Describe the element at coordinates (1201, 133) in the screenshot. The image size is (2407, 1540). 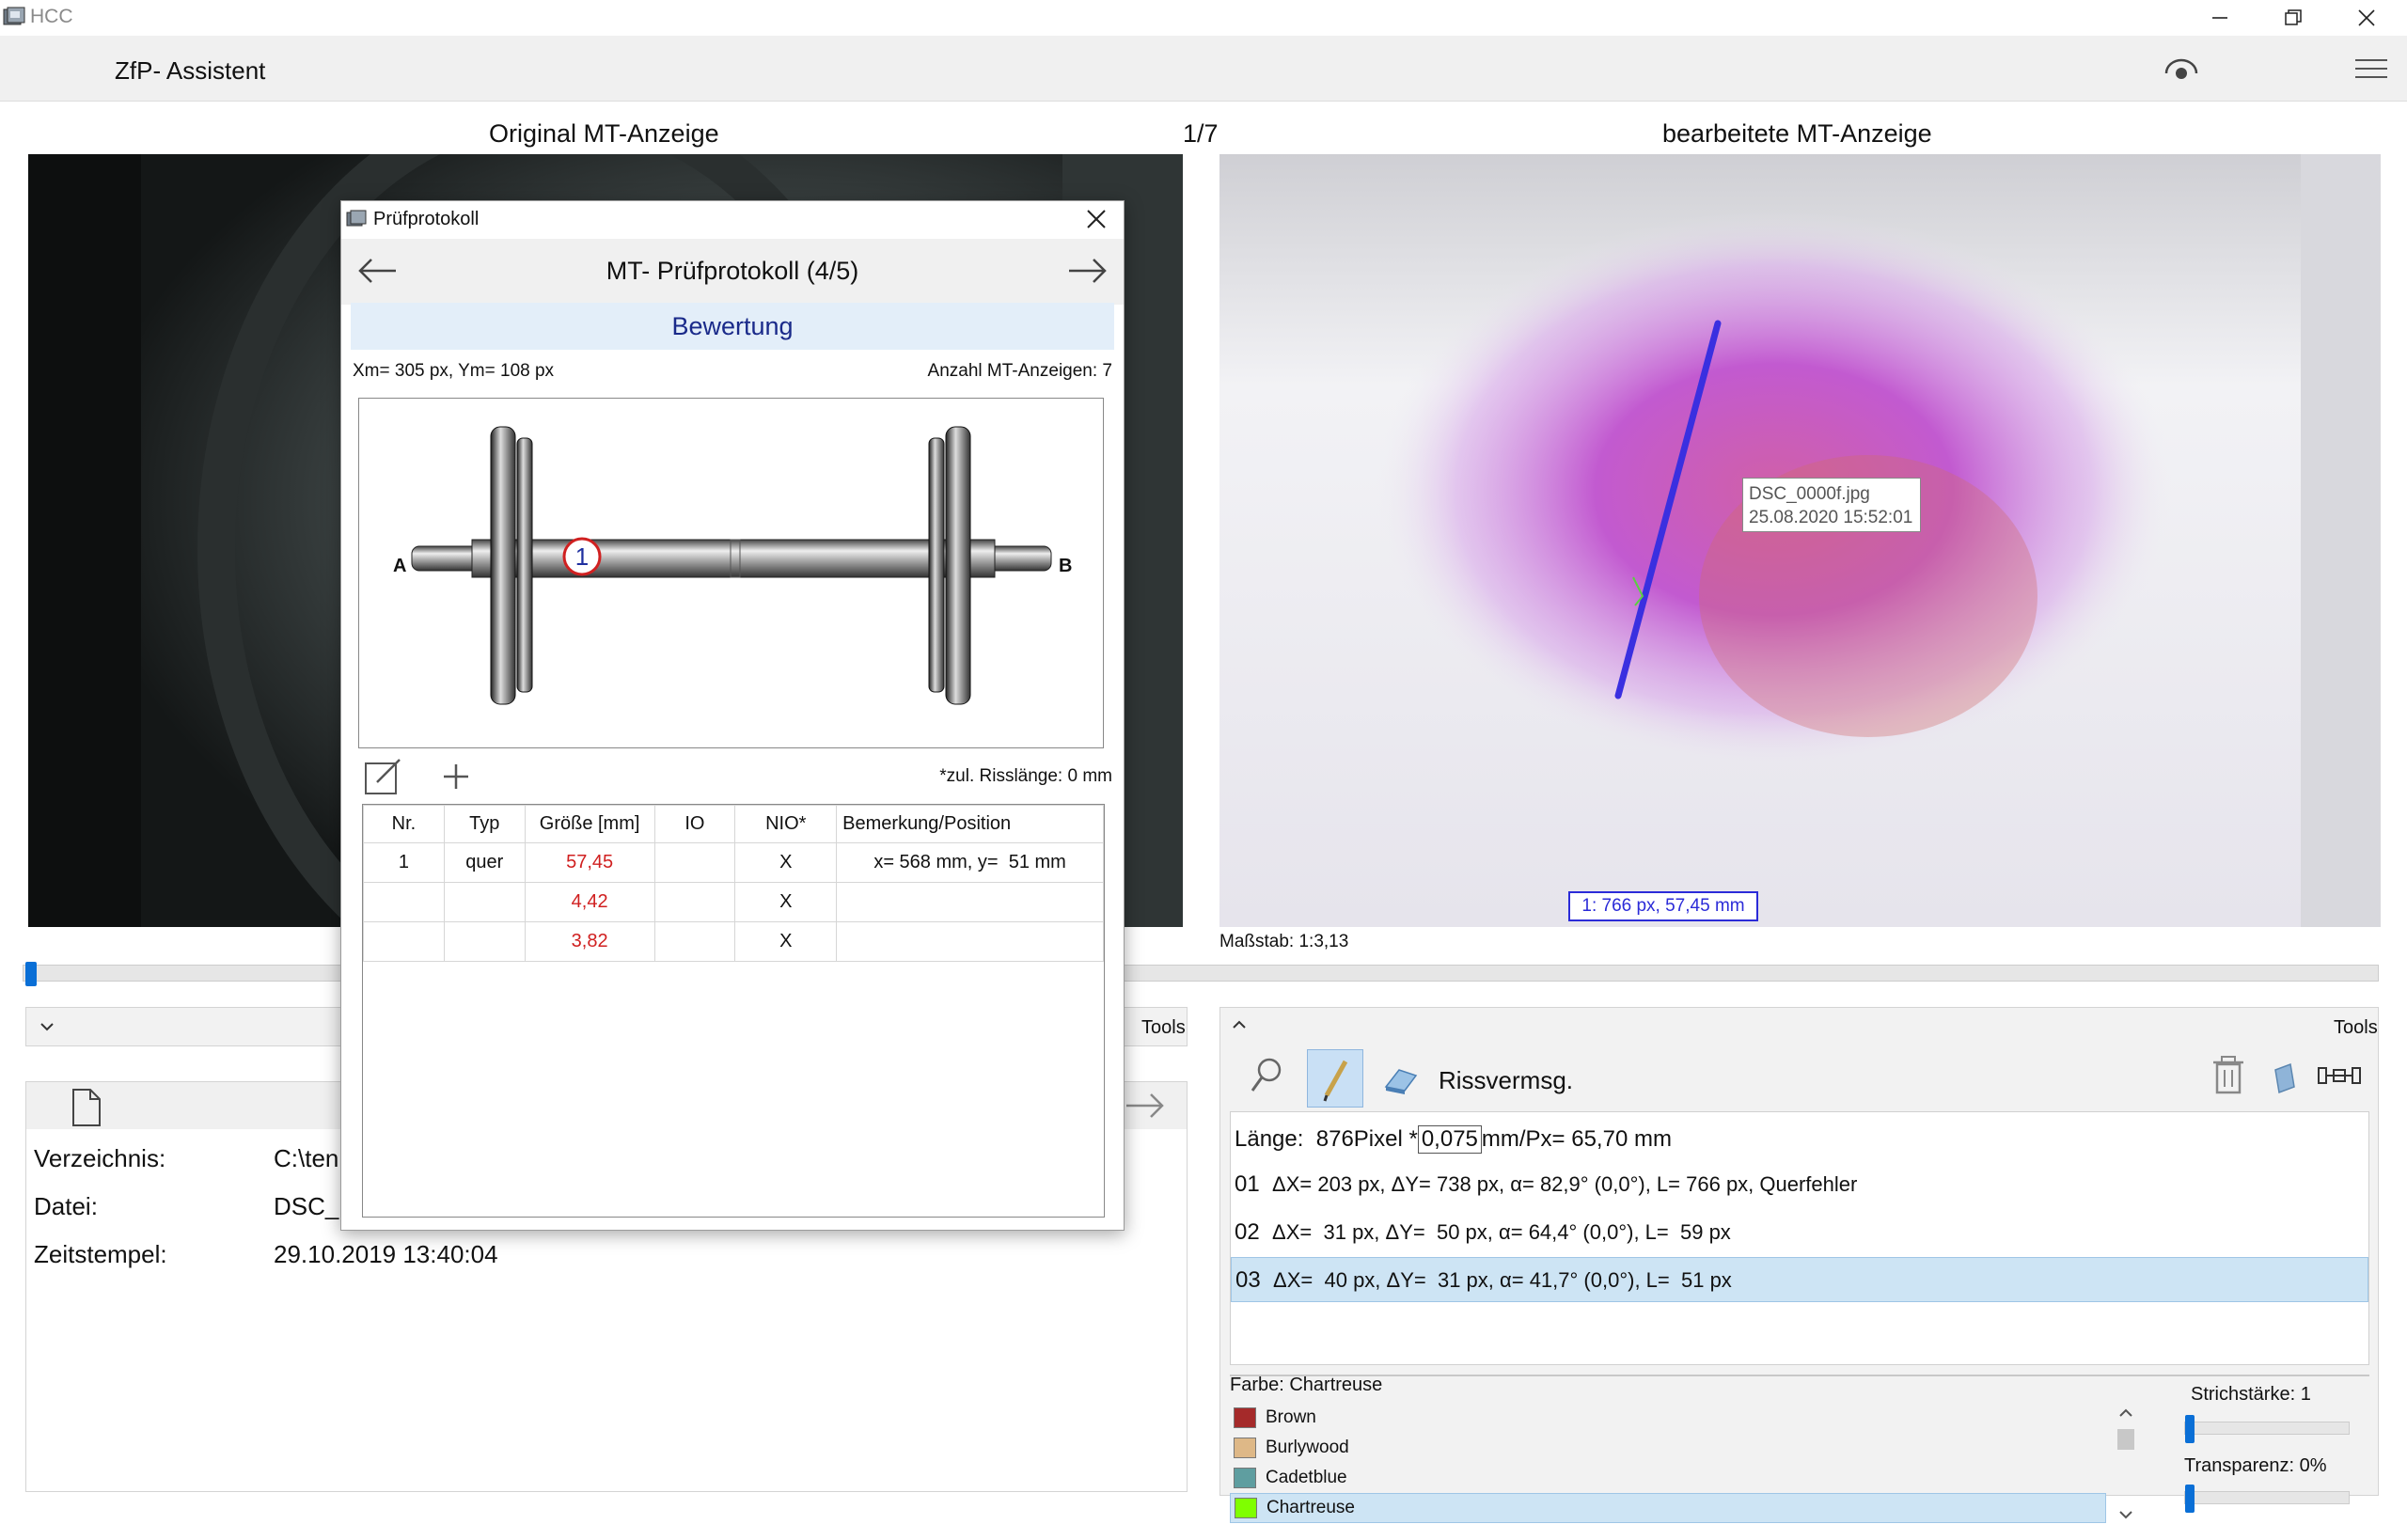
I see `image-counter: 1/7` at that location.